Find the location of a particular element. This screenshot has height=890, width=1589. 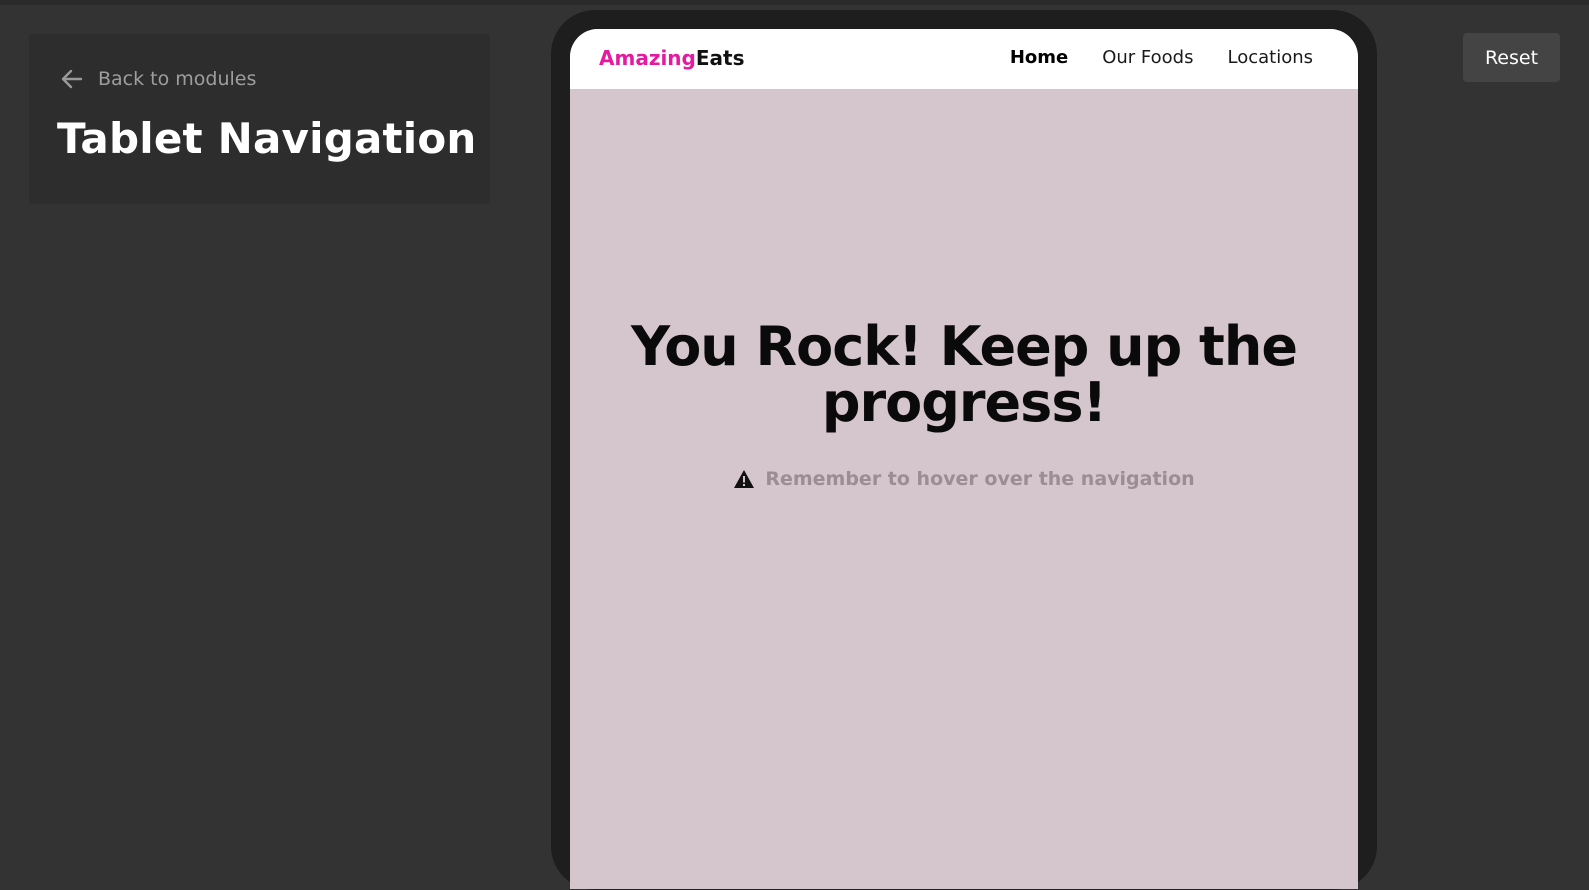

nav-link-locations: Locations is located at coordinates (1270, 57).